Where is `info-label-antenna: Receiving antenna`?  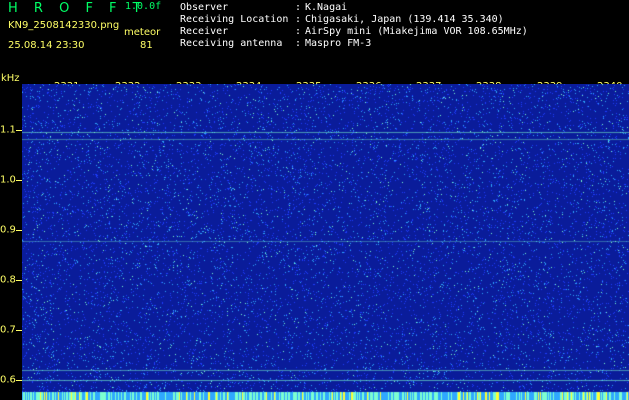
info-label-antenna: Receiving antenna is located at coordinates (231, 43).